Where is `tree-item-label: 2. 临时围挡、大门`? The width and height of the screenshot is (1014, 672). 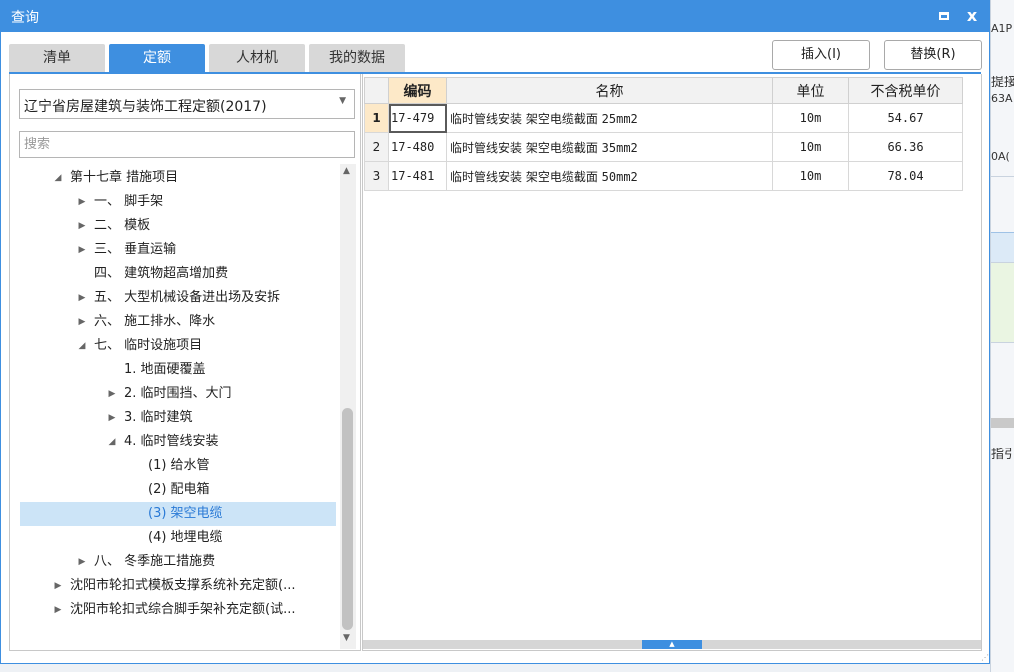
tree-item-label: 2. 临时围挡、大门 is located at coordinates (178, 393).